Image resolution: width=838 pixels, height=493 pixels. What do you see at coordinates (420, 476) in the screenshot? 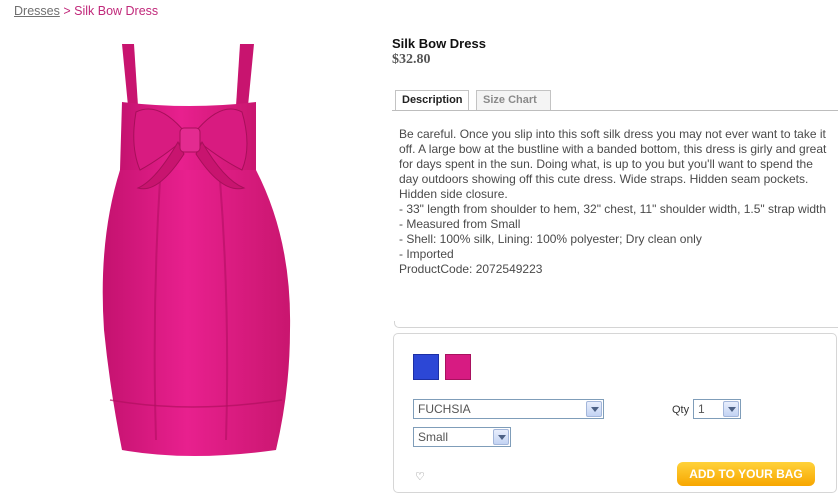
I see `heart-icon: ♡` at bounding box center [420, 476].